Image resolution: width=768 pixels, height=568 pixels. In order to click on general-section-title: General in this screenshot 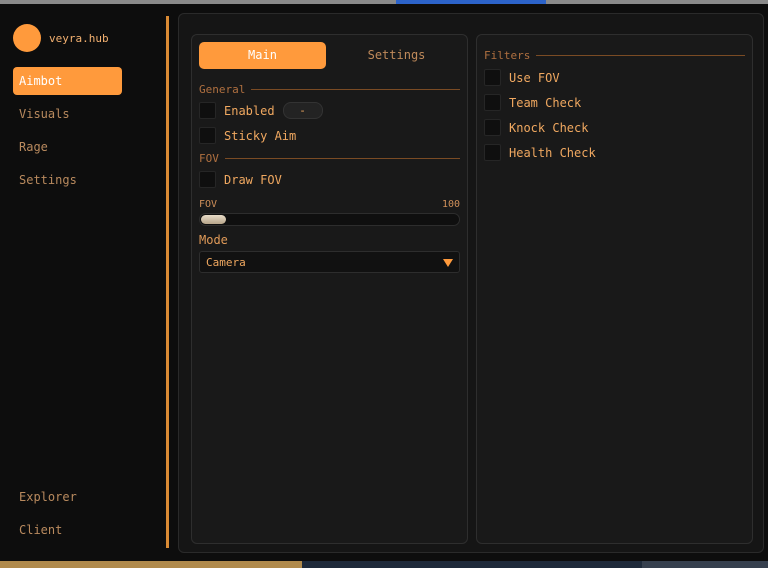, I will do `click(222, 89)`.